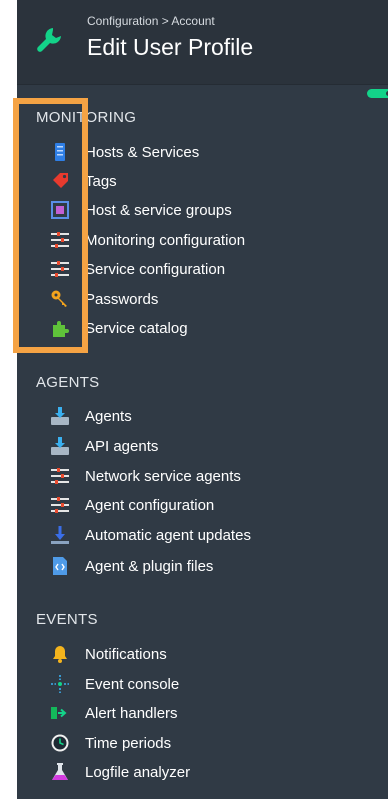 The height and width of the screenshot is (799, 388). Describe the element at coordinates (60, 743) in the screenshot. I see `clock-icon` at that location.